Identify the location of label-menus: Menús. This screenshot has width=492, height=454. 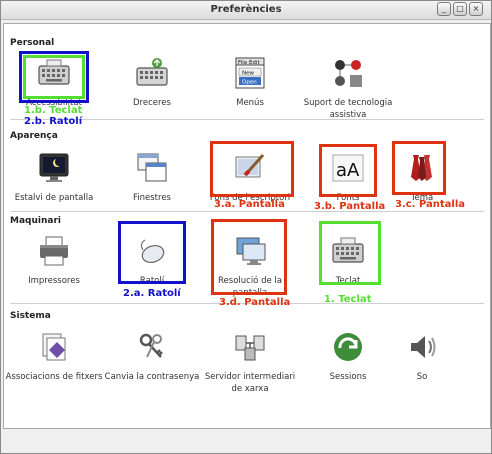
(250, 103).